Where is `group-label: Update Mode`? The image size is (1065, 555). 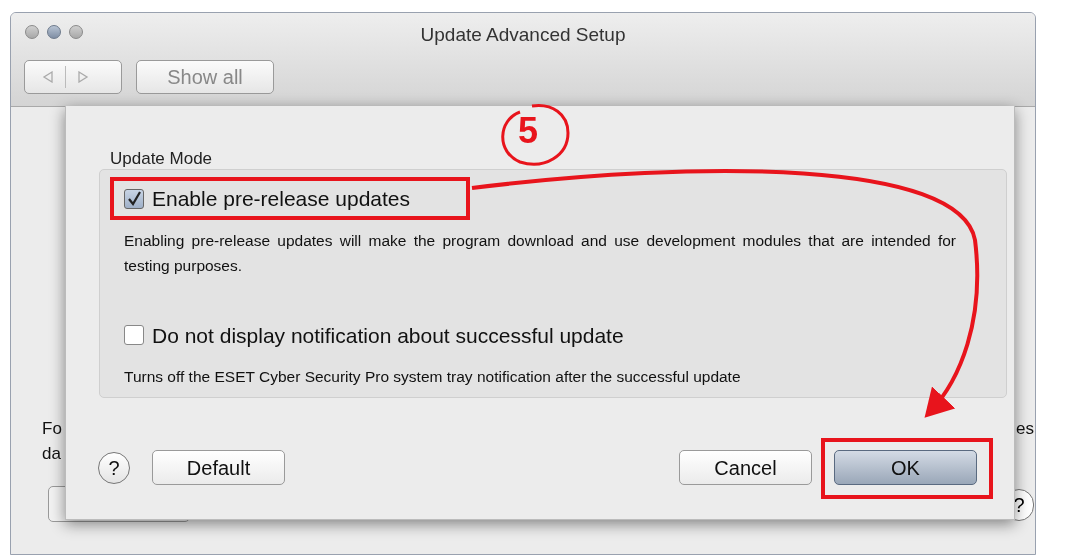
group-label: Update Mode is located at coordinates (161, 159).